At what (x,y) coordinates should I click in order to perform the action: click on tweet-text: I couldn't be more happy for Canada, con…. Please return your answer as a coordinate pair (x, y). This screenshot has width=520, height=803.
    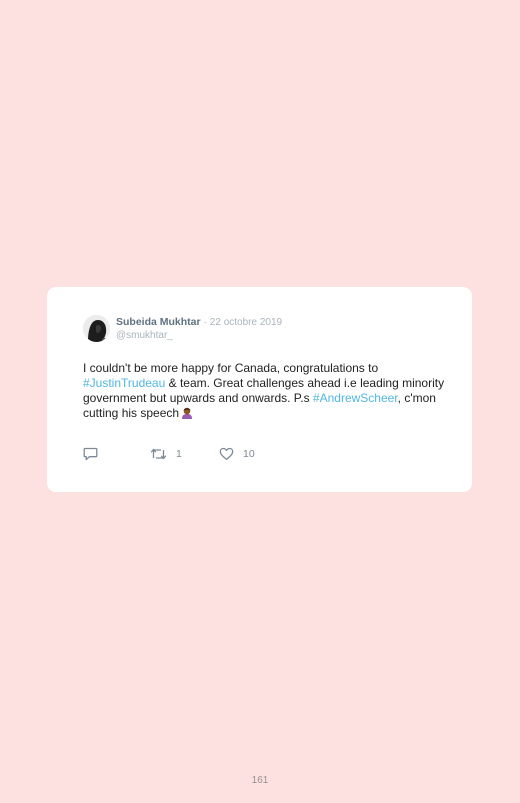
    Looking at the image, I should click on (265, 391).